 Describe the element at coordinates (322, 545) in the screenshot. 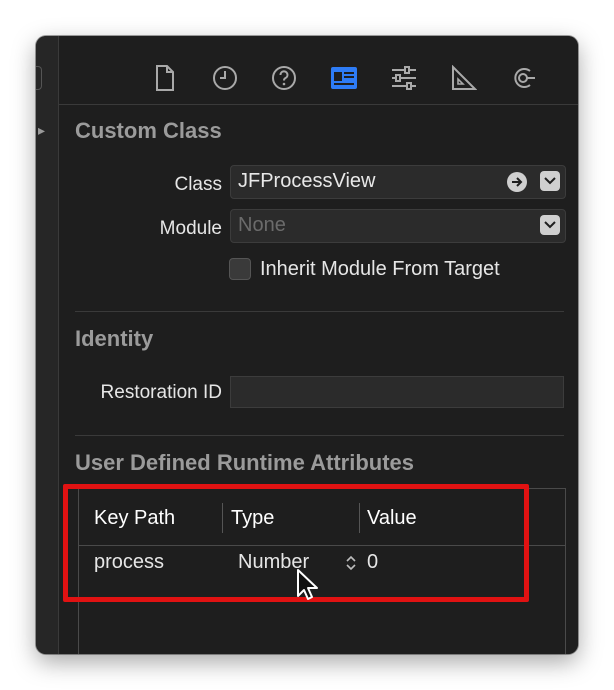

I see `table-header-rule` at that location.